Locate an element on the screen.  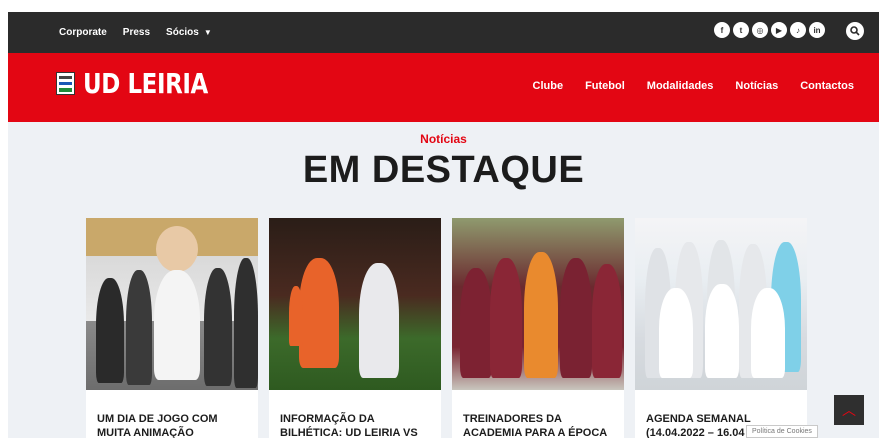
press-link: Press is located at coordinates (136, 32).